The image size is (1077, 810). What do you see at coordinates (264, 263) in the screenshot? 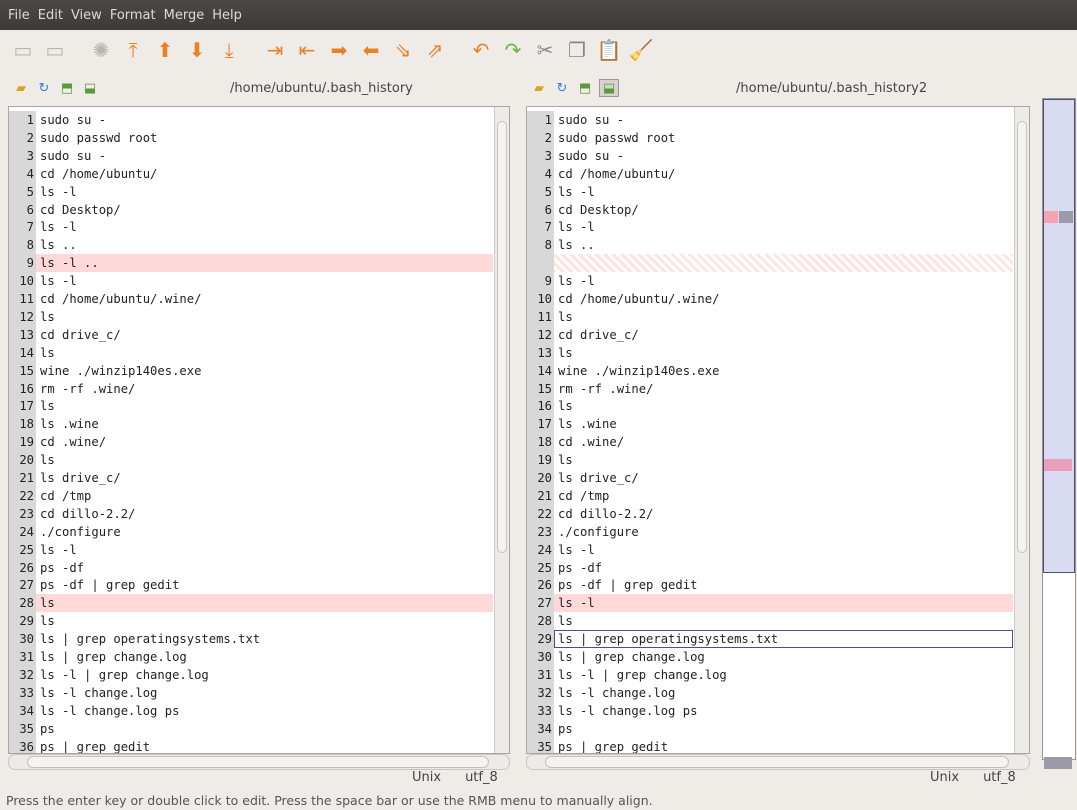
I see `line-text: ls -l ..` at bounding box center [264, 263].